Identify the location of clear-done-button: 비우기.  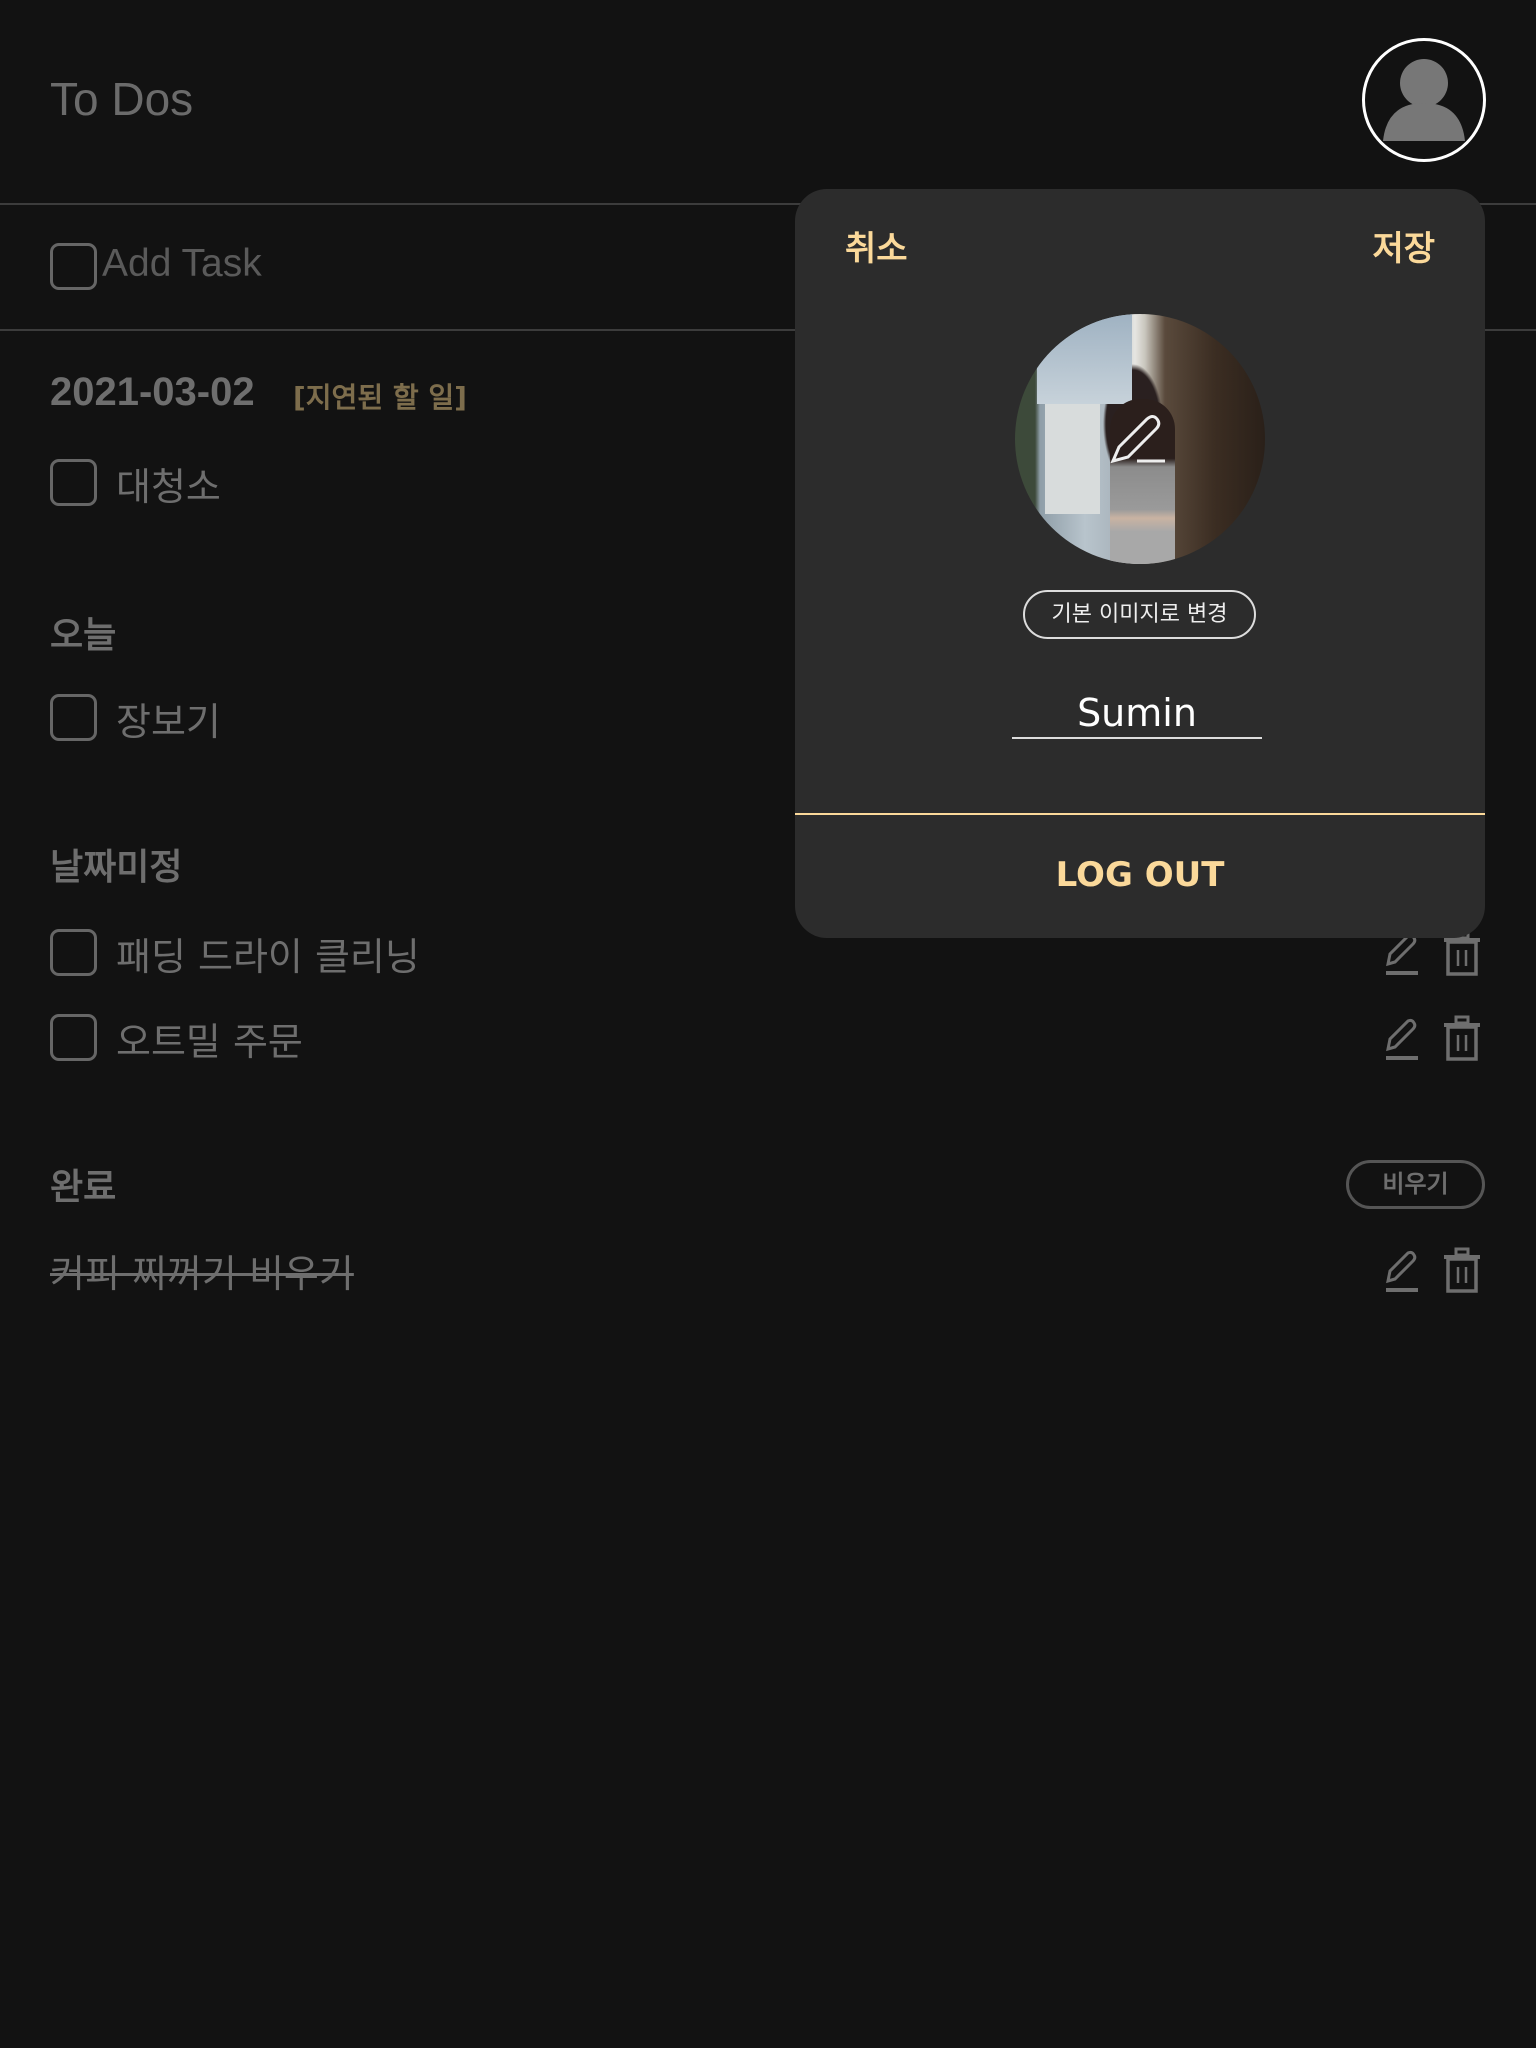
(1415, 1184).